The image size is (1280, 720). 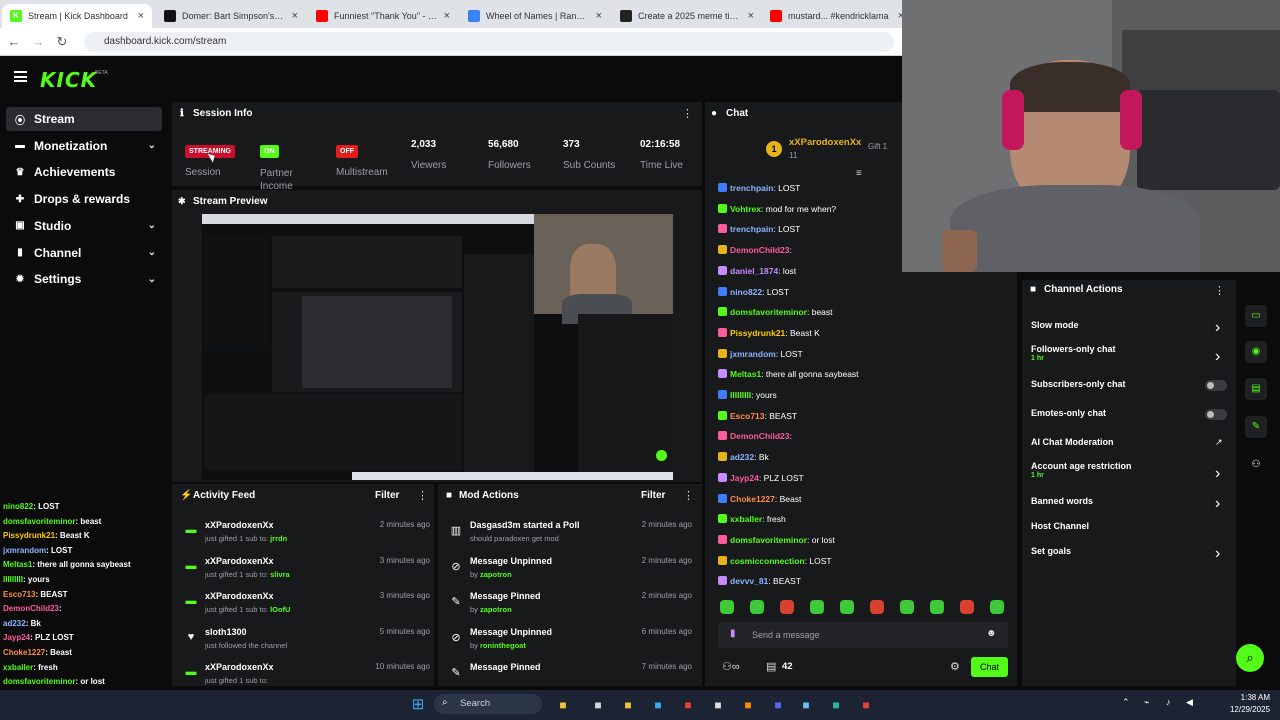 I want to click on menu-icon, so click(x=20, y=76).